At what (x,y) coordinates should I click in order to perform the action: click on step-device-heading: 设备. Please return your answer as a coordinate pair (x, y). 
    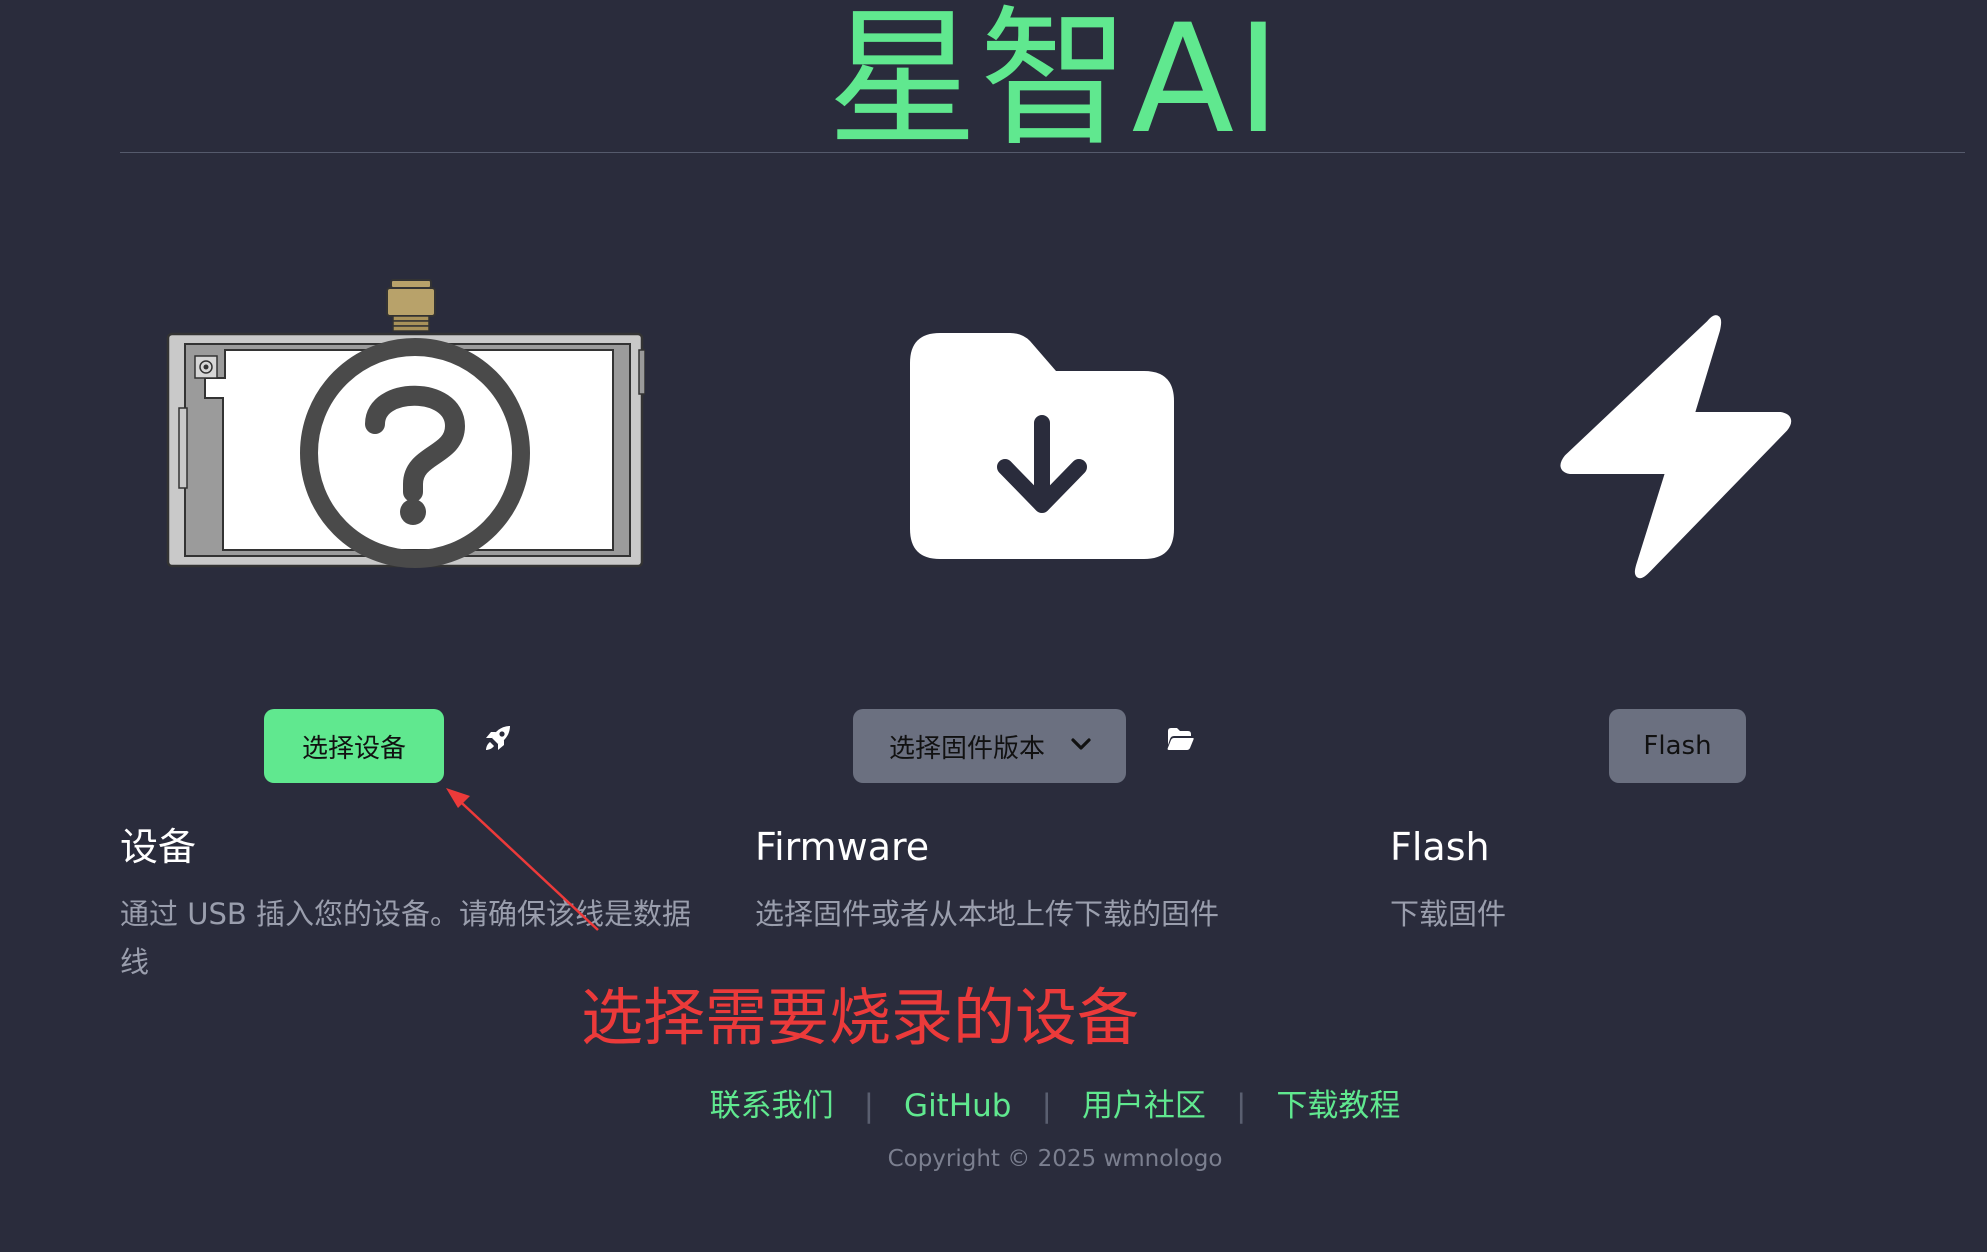
    Looking at the image, I should click on (158, 847).